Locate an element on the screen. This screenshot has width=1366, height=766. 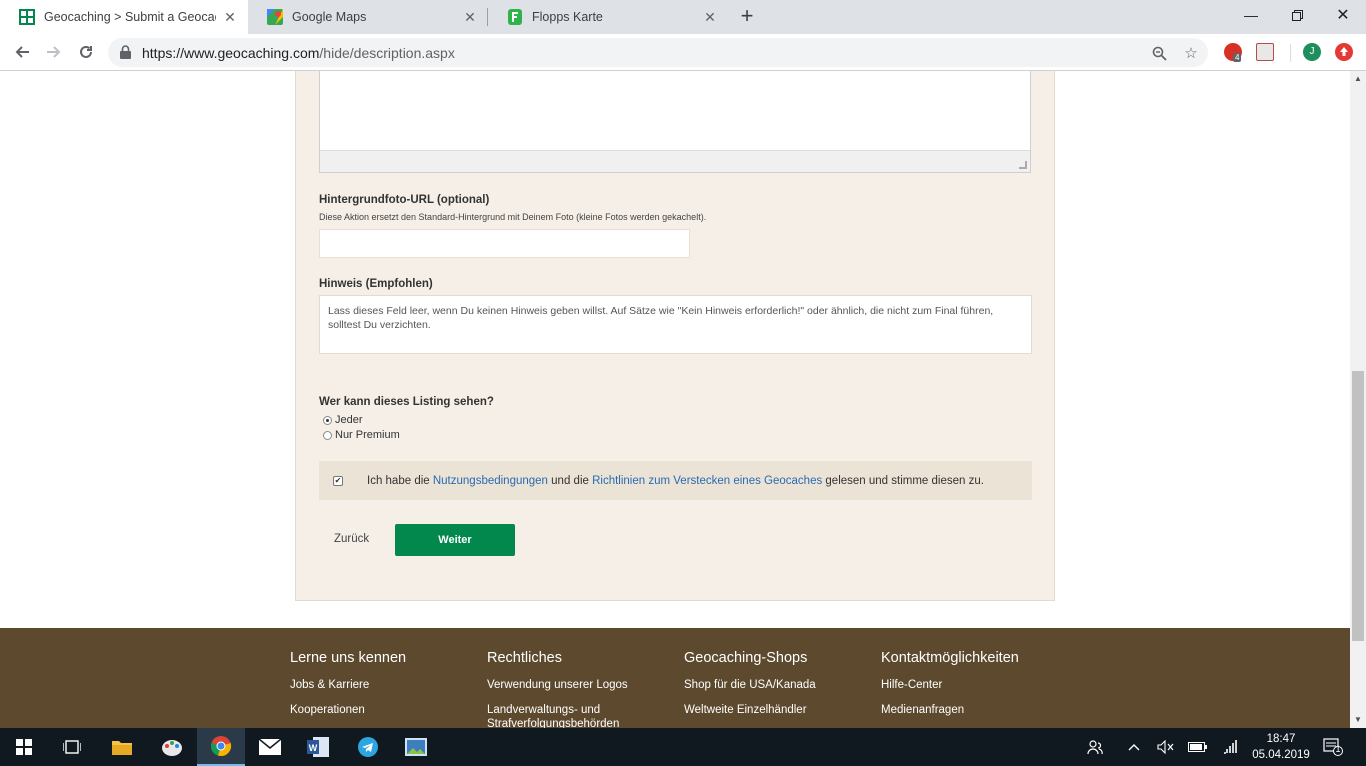
wifi-icon is located at coordinates (1230, 747).